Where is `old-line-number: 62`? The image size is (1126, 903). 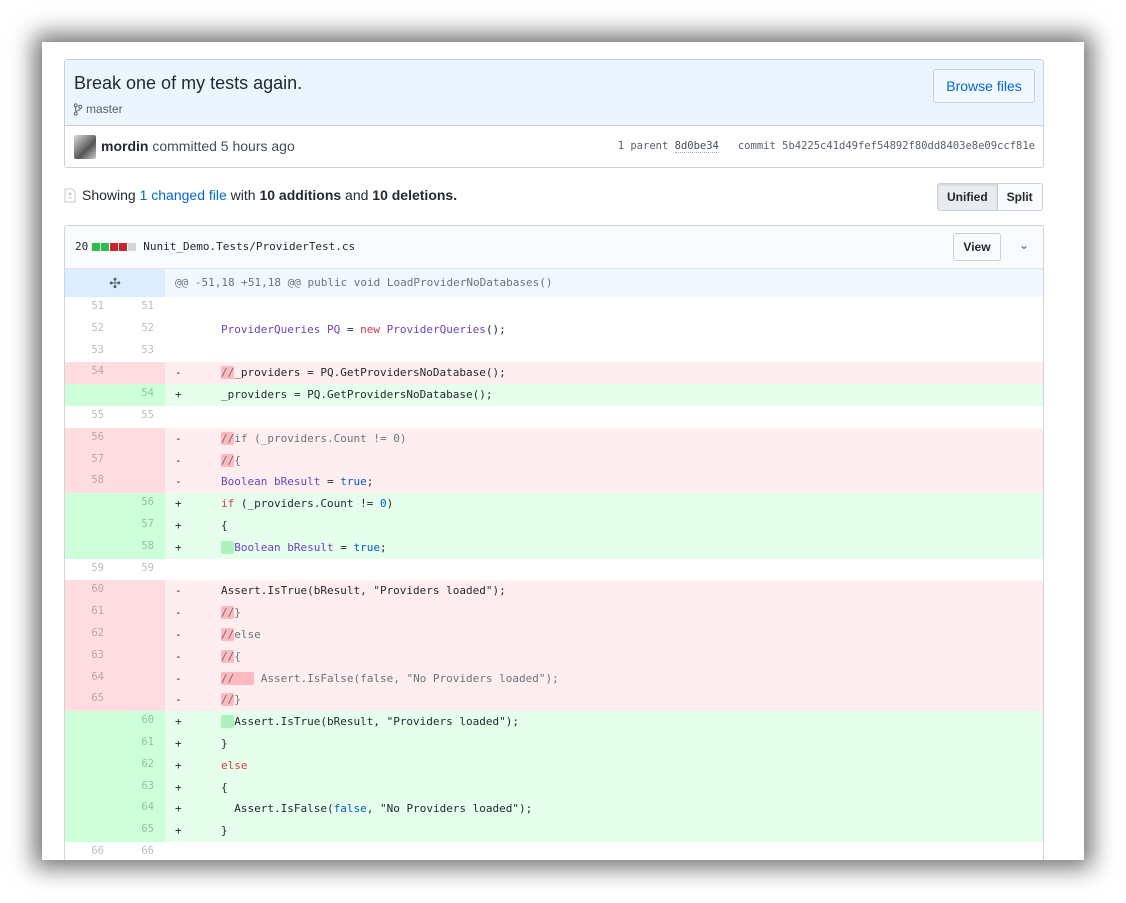 old-line-number: 62 is located at coordinates (90, 634).